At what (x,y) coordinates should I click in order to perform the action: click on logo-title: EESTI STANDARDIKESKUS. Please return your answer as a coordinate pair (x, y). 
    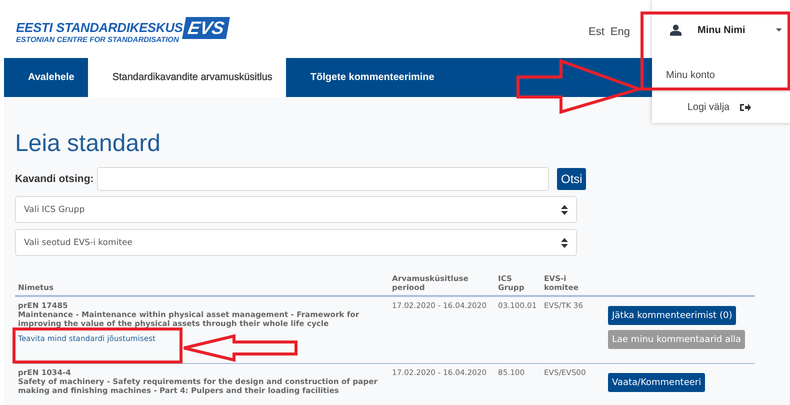
    Looking at the image, I should click on (99, 27).